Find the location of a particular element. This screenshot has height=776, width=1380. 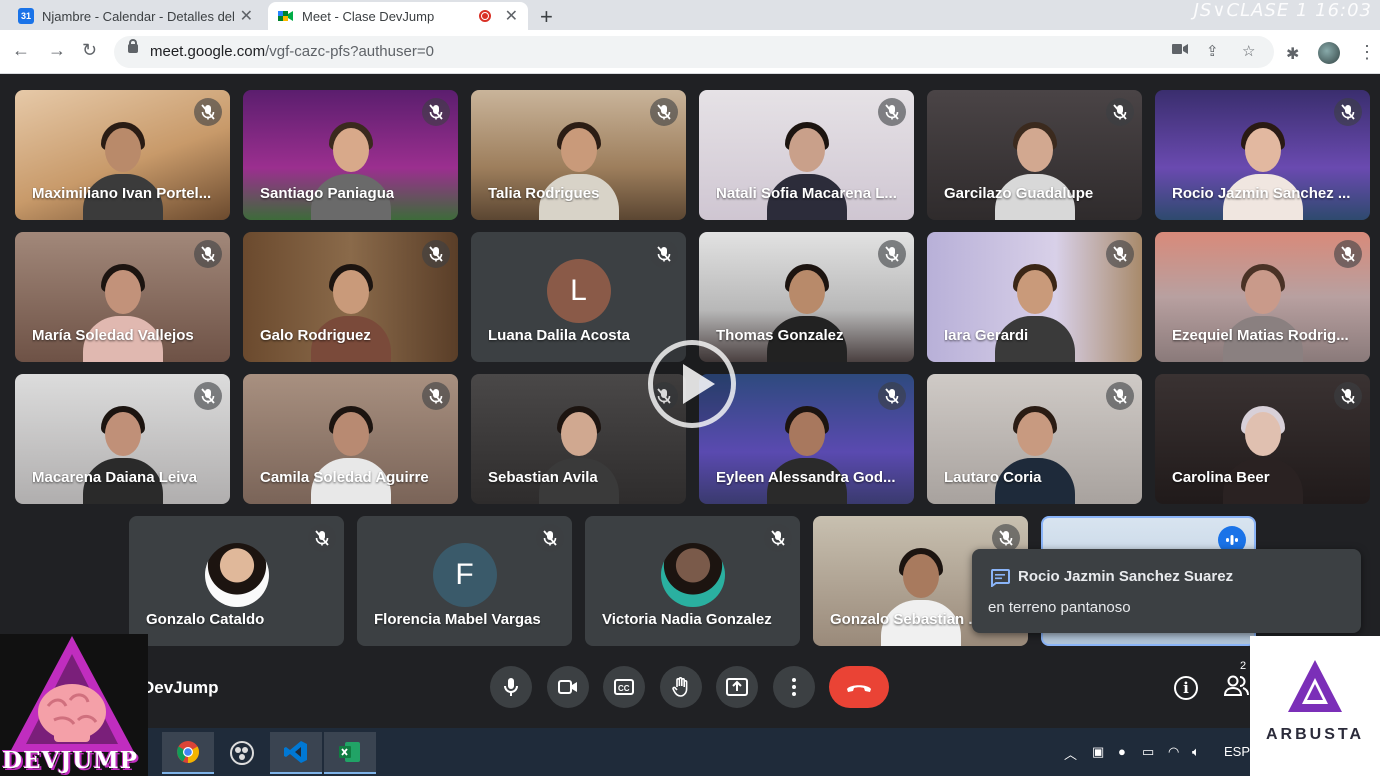

participant-name: Florencia Mabel Vargas is located at coordinates (457, 619).